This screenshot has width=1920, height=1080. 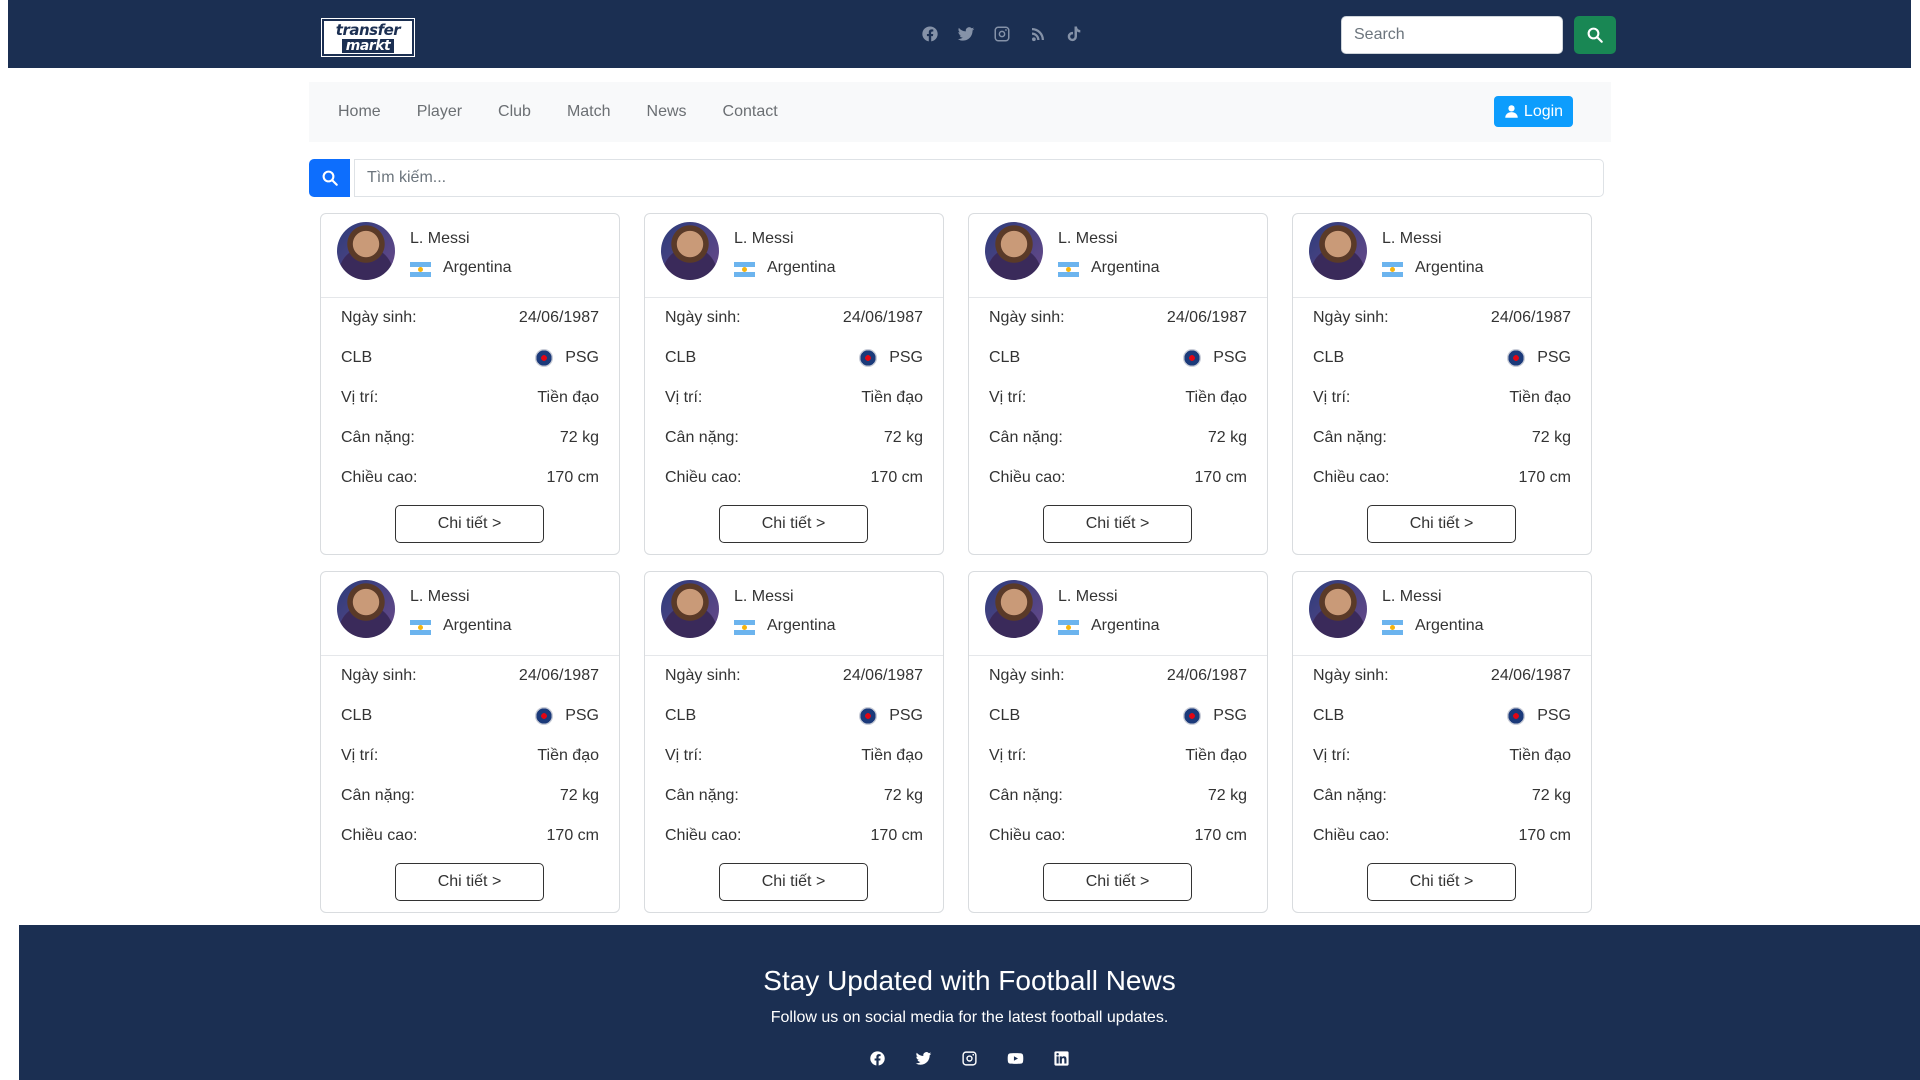 What do you see at coordinates (979, 178) in the screenshot?
I see `player-search-input` at bounding box center [979, 178].